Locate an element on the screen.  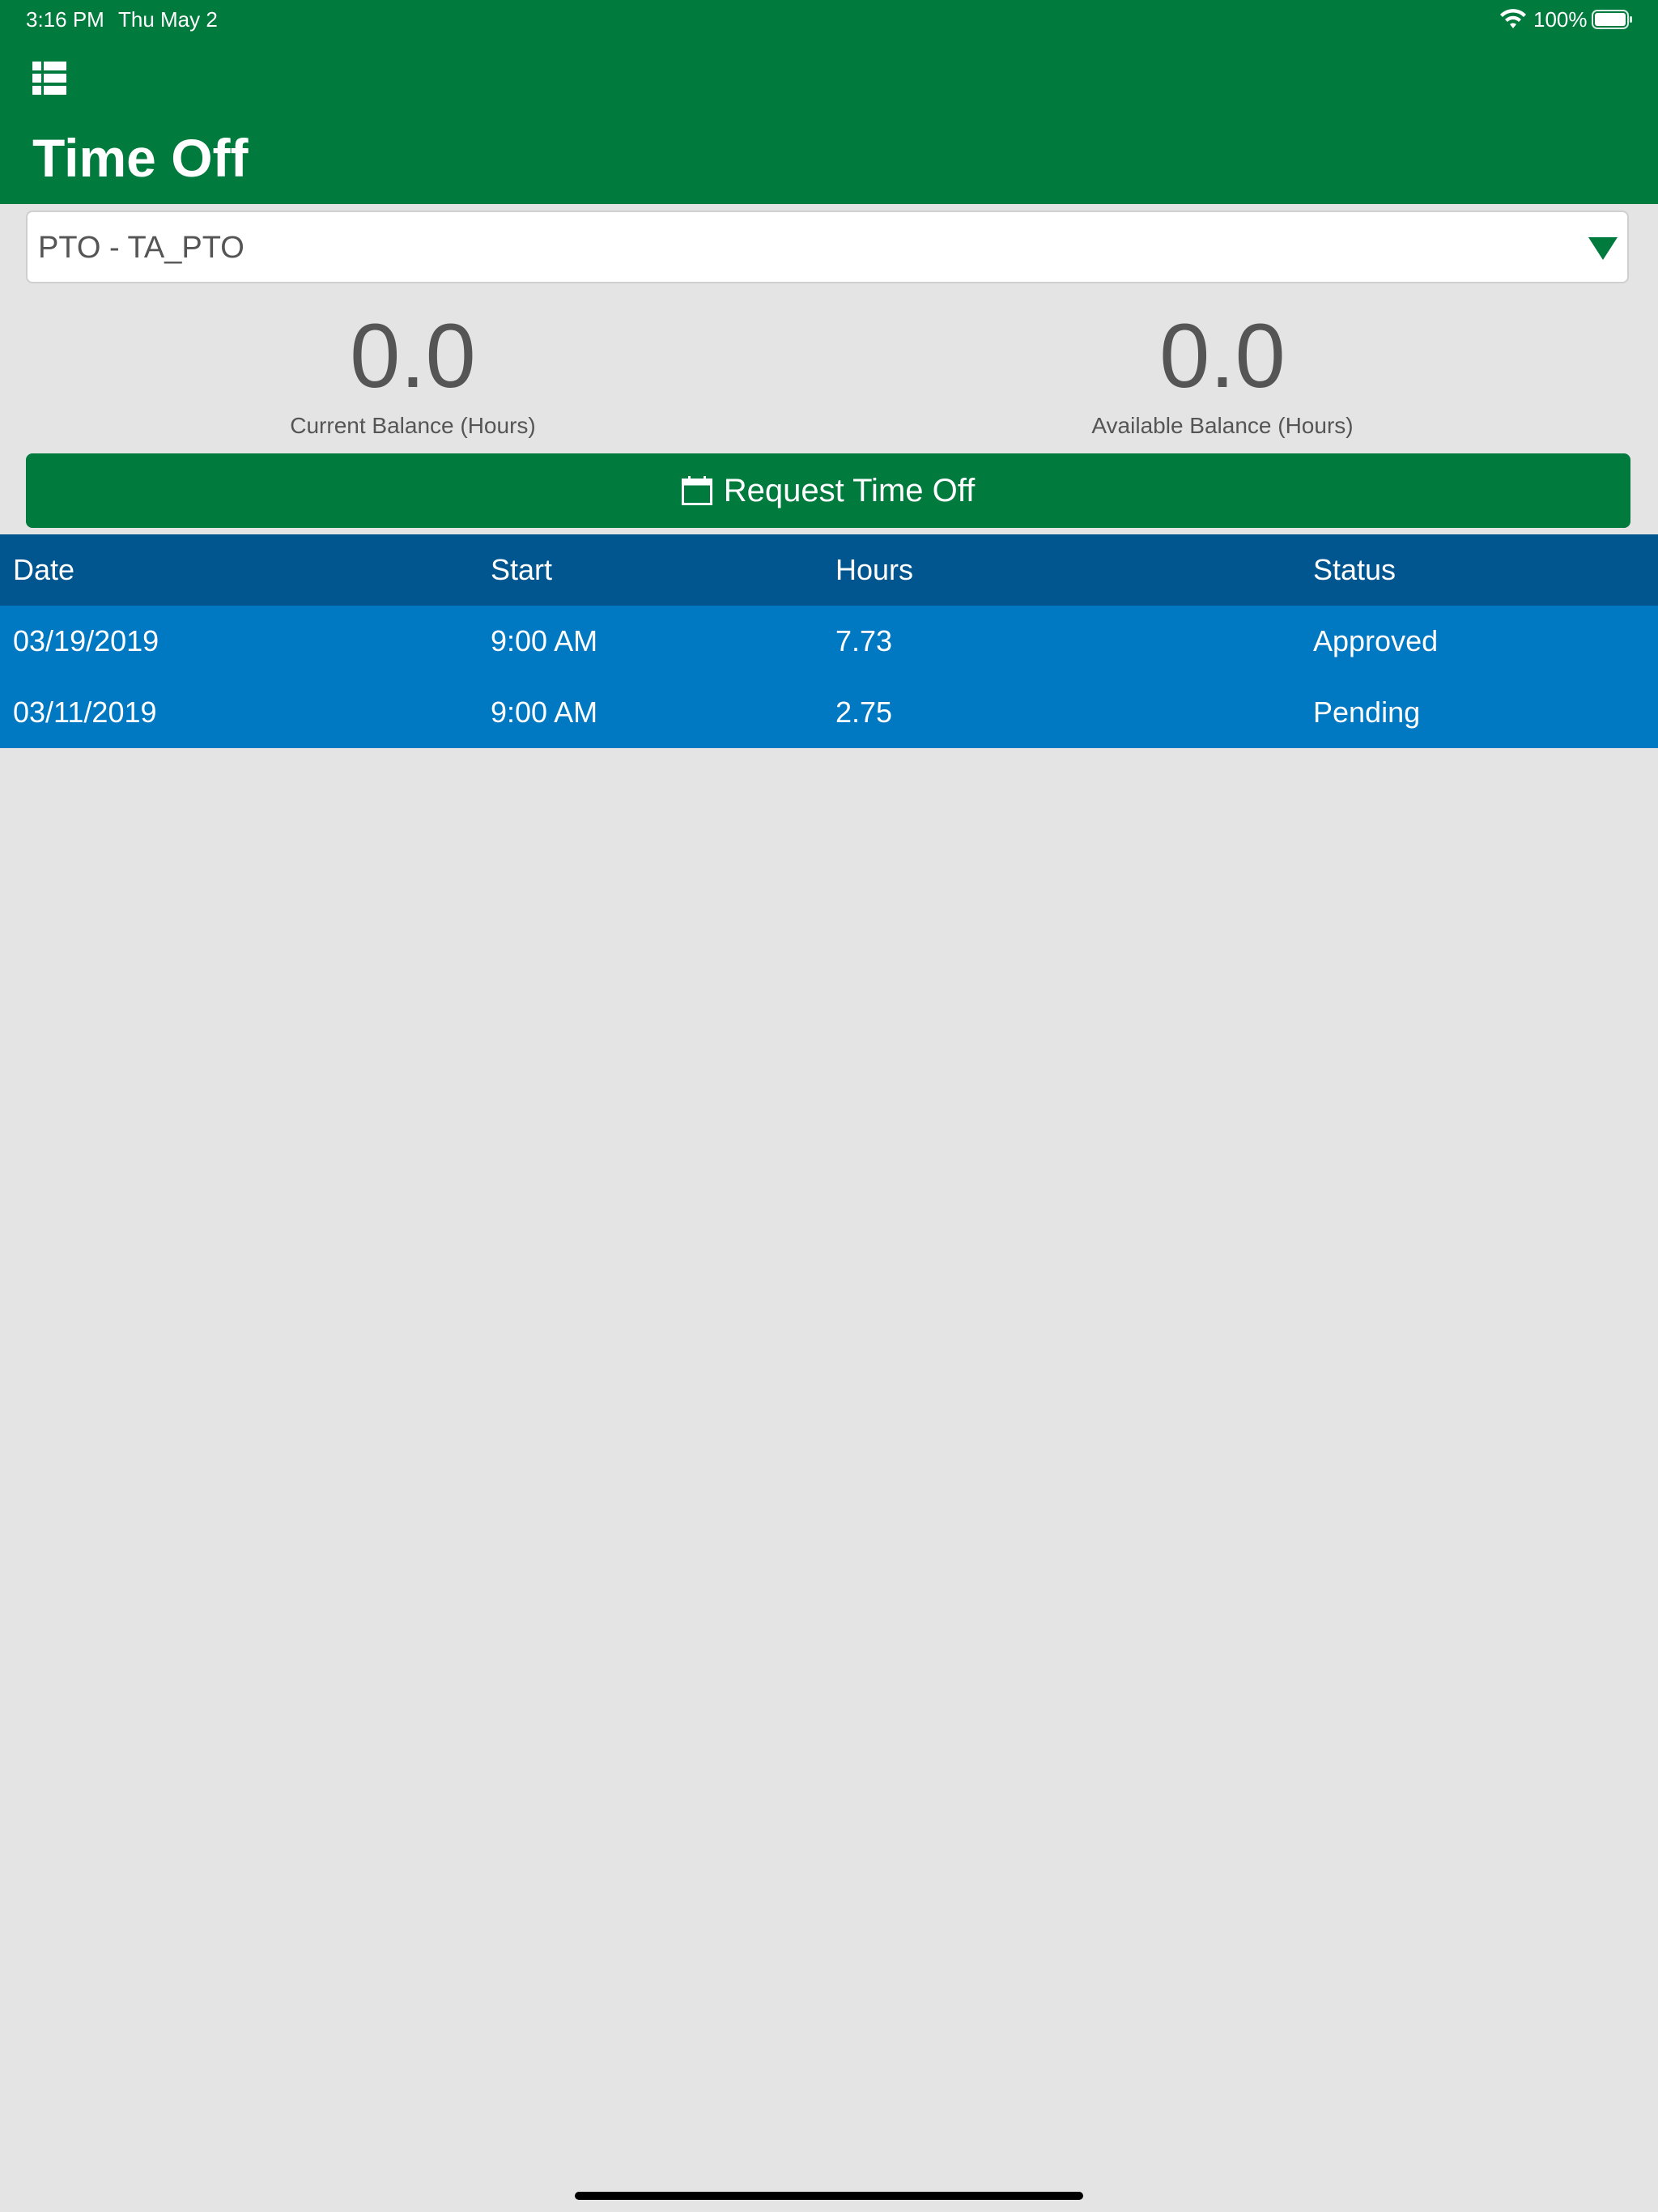
calendar-icon is located at coordinates (696, 491).